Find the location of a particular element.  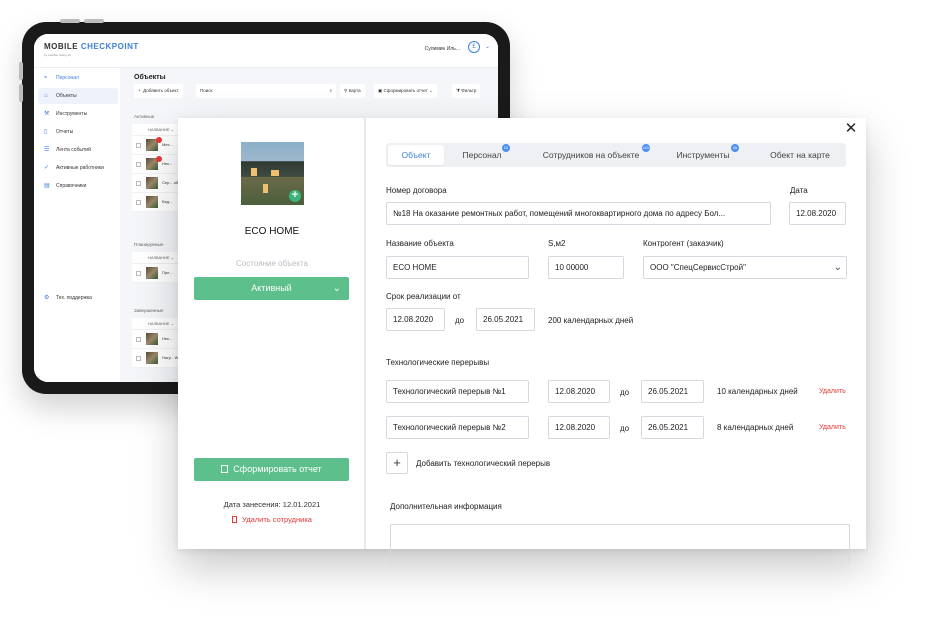

gear-icon: ⚙ is located at coordinates (47, 298).